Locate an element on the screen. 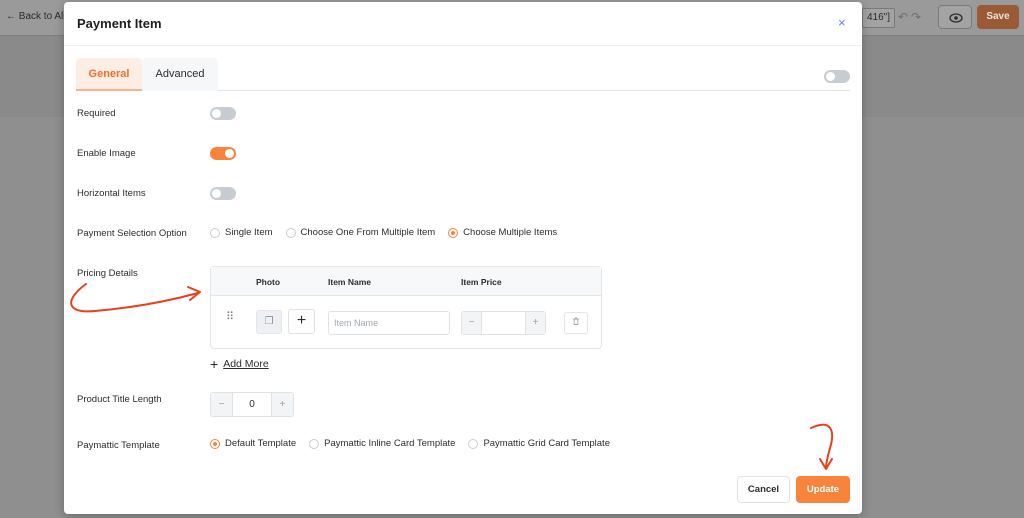  back-link: ← Back to All is located at coordinates (35, 16).